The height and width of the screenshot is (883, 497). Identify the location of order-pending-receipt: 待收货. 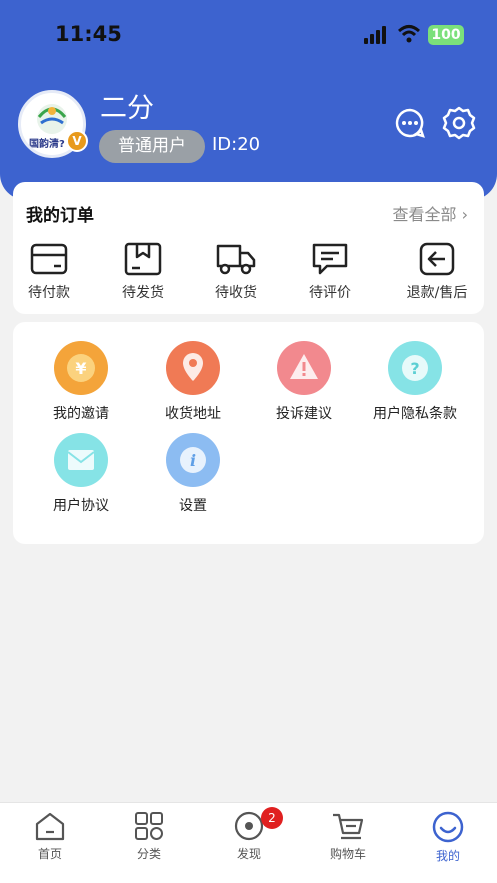
(236, 273).